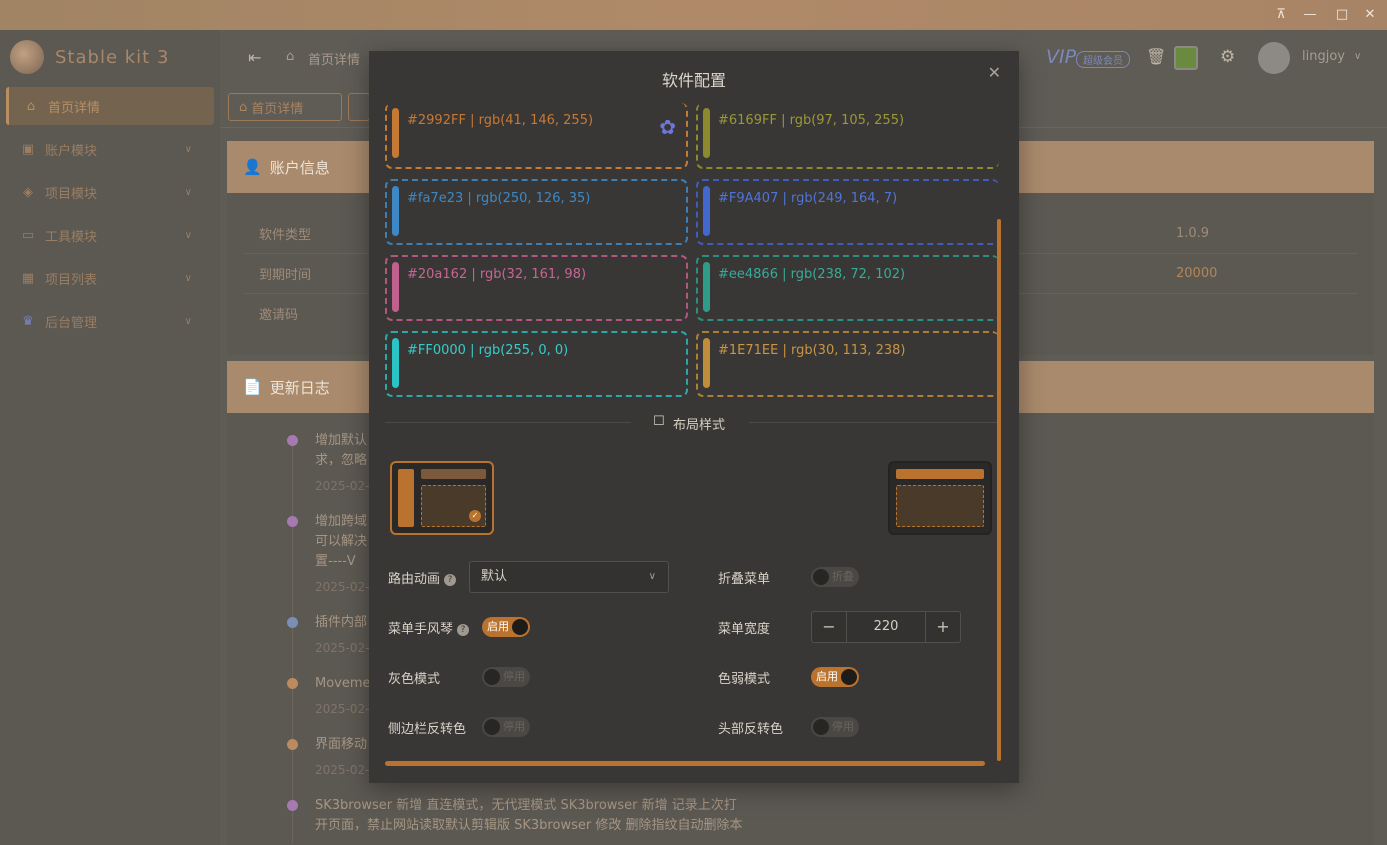 The image size is (1387, 845). What do you see at coordinates (497, 274) in the screenshot?
I see `swatch-label: #20a162 | rgb(32, 161, 98)` at bounding box center [497, 274].